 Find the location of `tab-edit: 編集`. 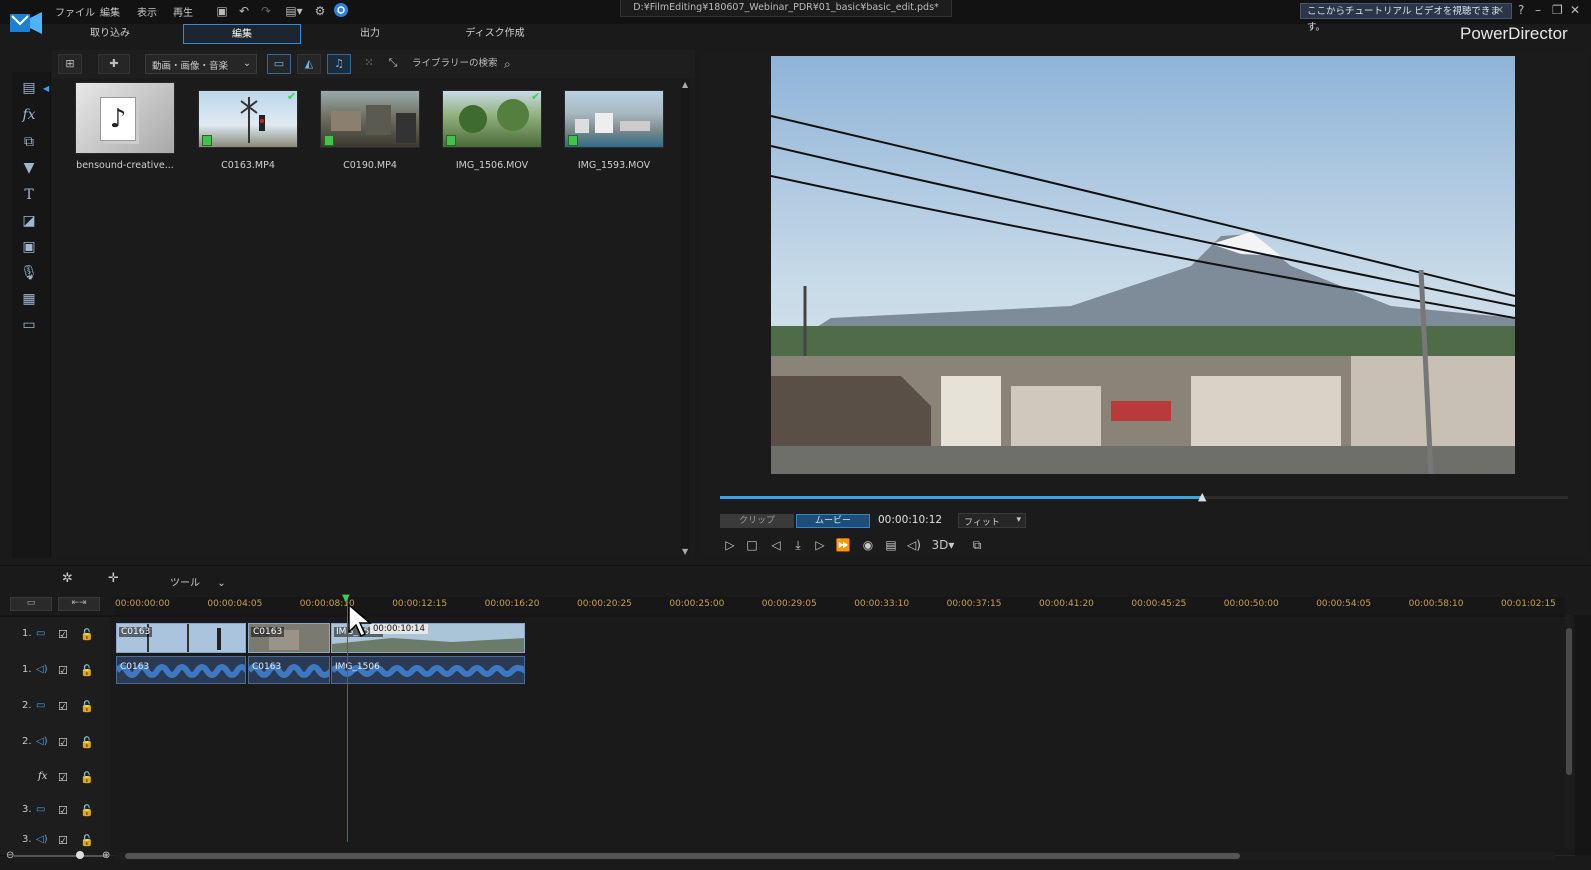

tab-edit: 編集 is located at coordinates (242, 34).